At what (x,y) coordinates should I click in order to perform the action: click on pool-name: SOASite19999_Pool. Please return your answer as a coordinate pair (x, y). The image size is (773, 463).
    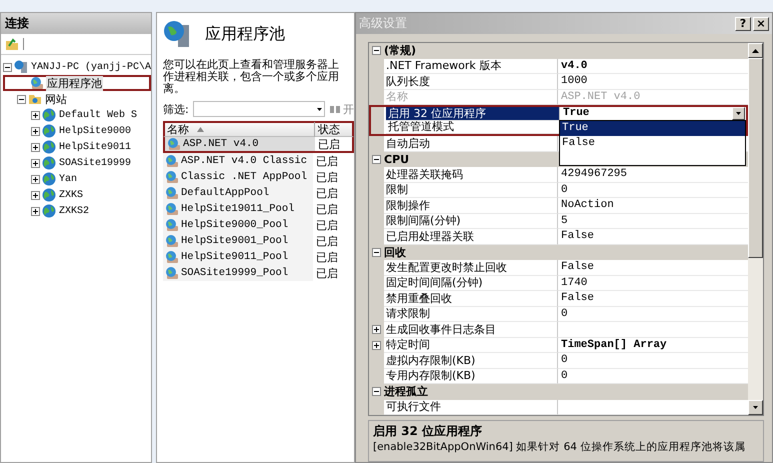
    Looking at the image, I should click on (234, 273).